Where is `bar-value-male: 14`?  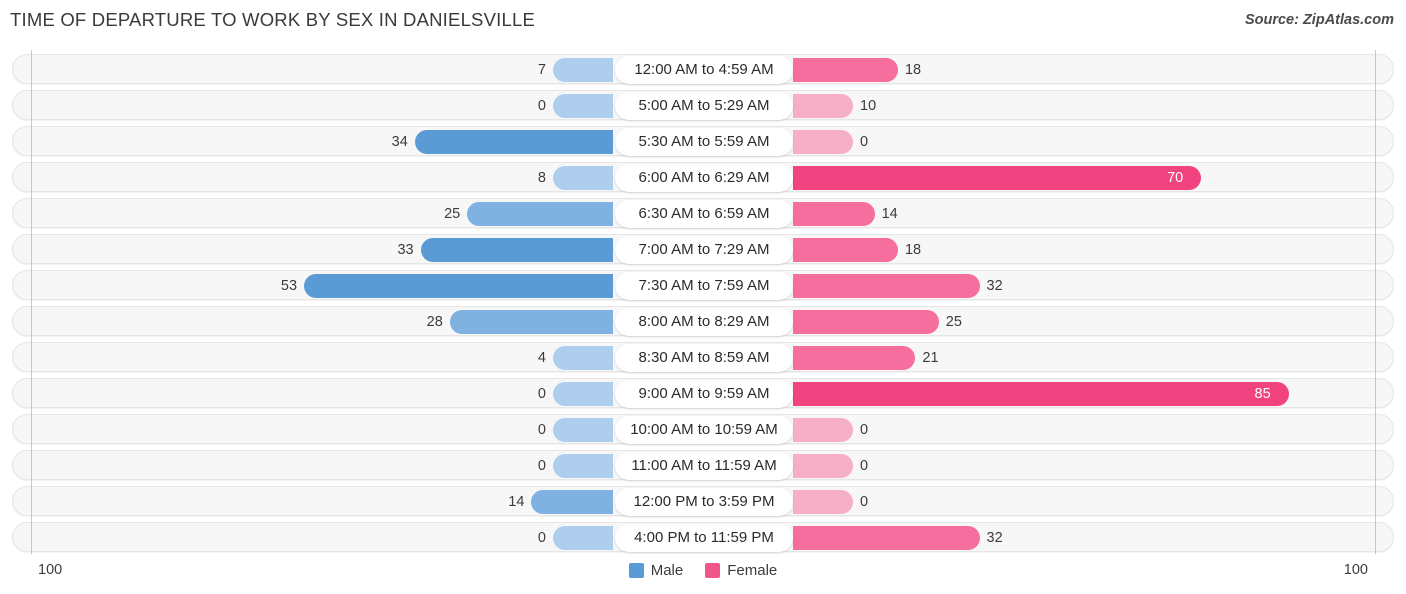 bar-value-male: 14 is located at coordinates (516, 502).